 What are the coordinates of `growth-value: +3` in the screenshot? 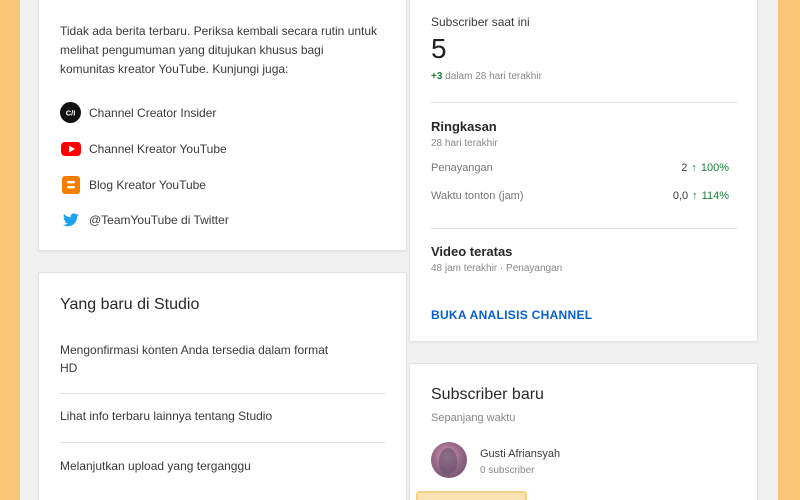 It's located at (437, 76).